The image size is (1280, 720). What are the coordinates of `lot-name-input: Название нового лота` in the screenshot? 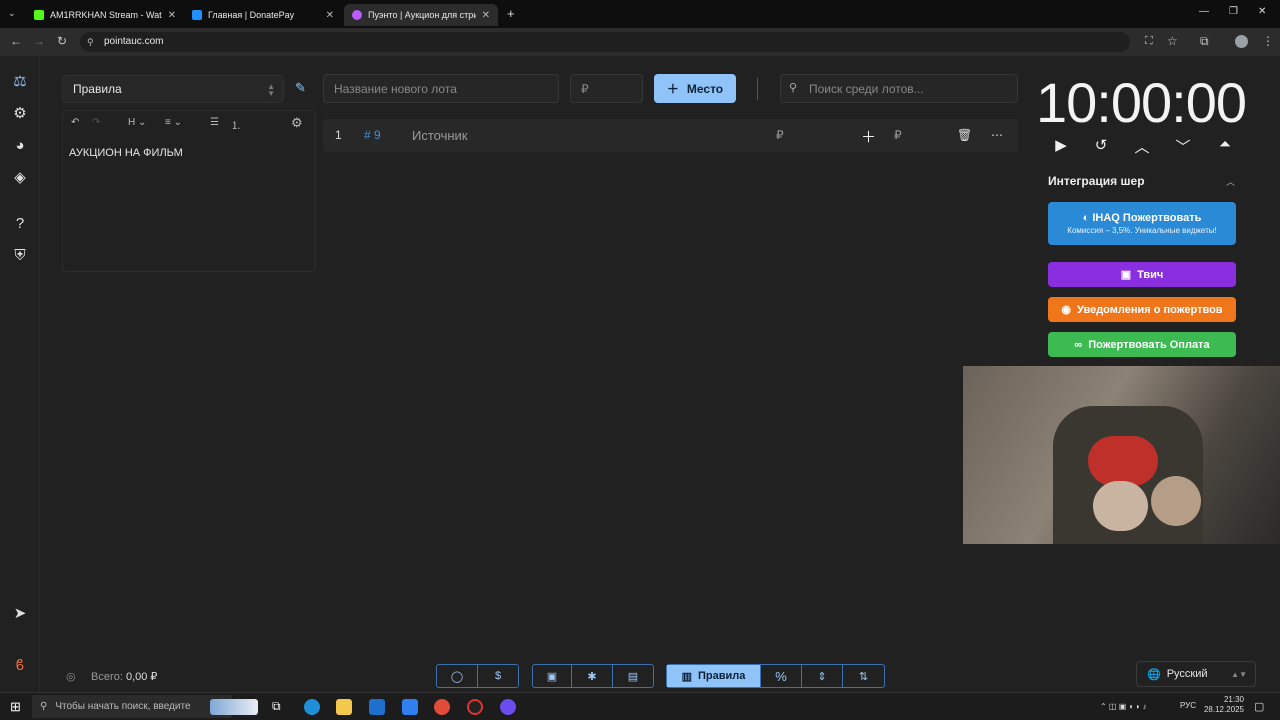 It's located at (441, 88).